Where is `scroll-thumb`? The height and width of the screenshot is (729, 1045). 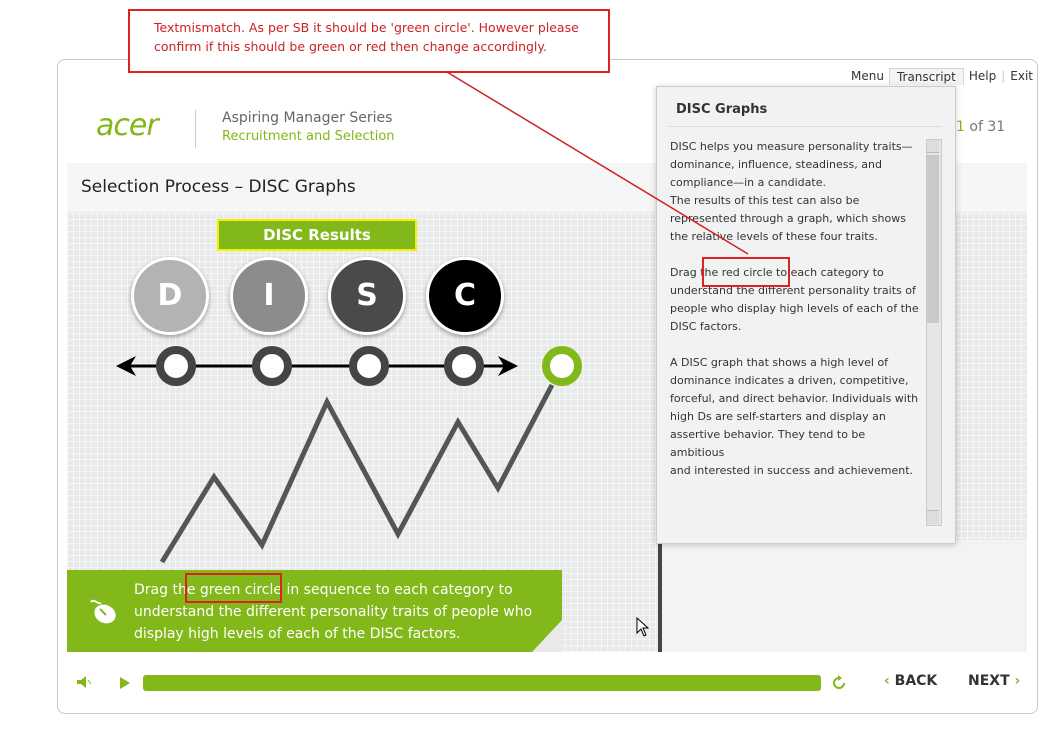 scroll-thumb is located at coordinates (933, 239).